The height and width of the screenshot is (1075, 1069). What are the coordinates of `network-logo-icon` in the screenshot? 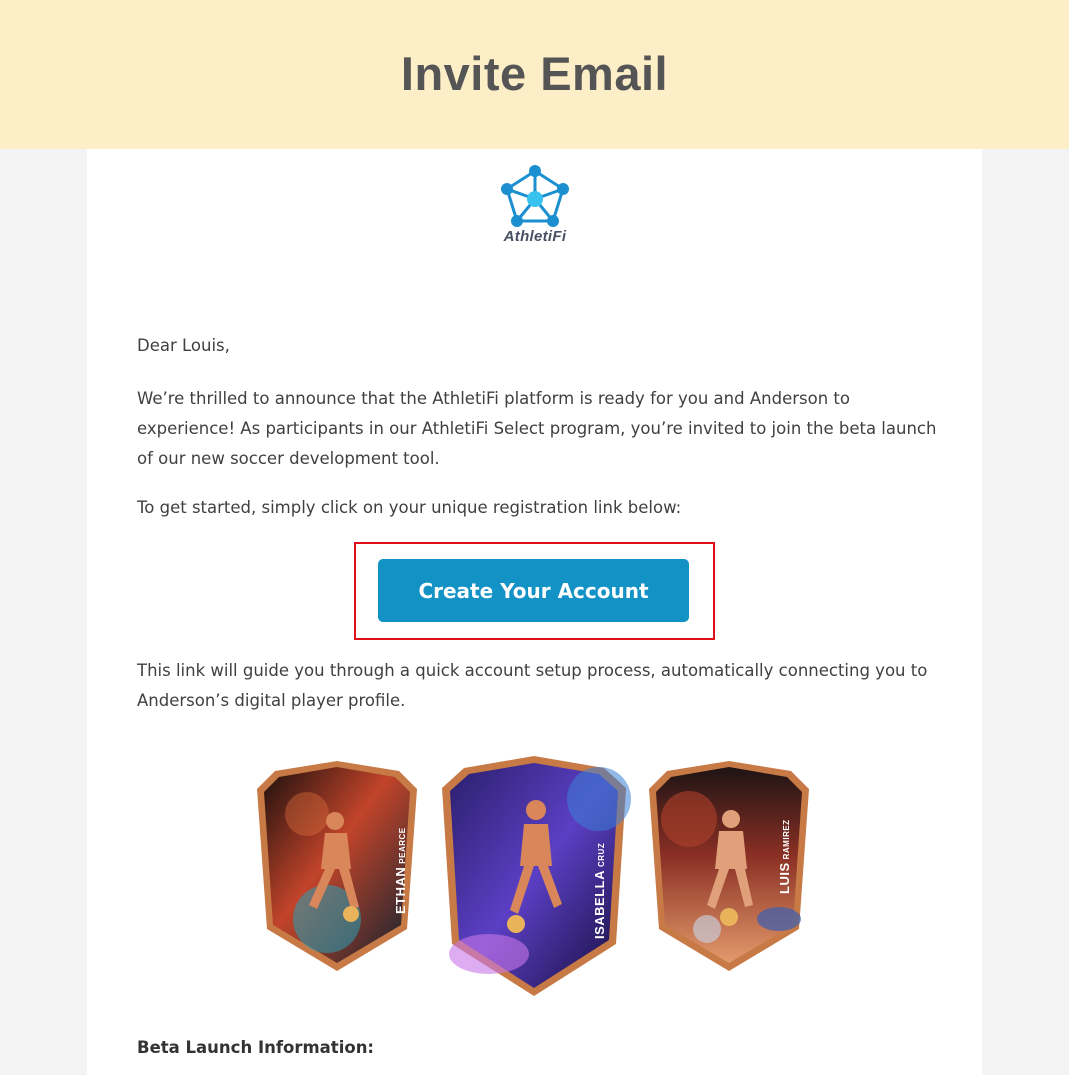 It's located at (535, 196).